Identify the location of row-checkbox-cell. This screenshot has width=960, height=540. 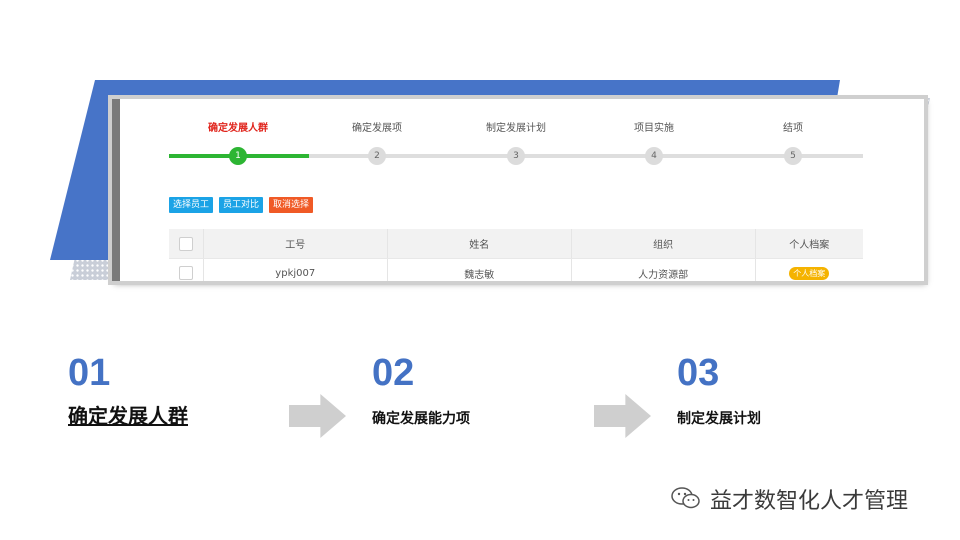
(186, 270).